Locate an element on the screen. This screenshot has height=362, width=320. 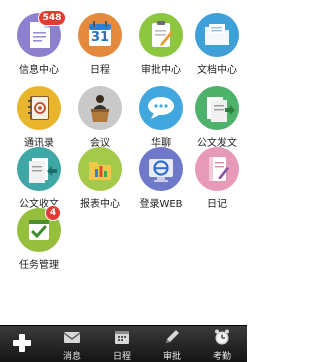
tab-schedule: 日程 is located at coordinates (122, 343).